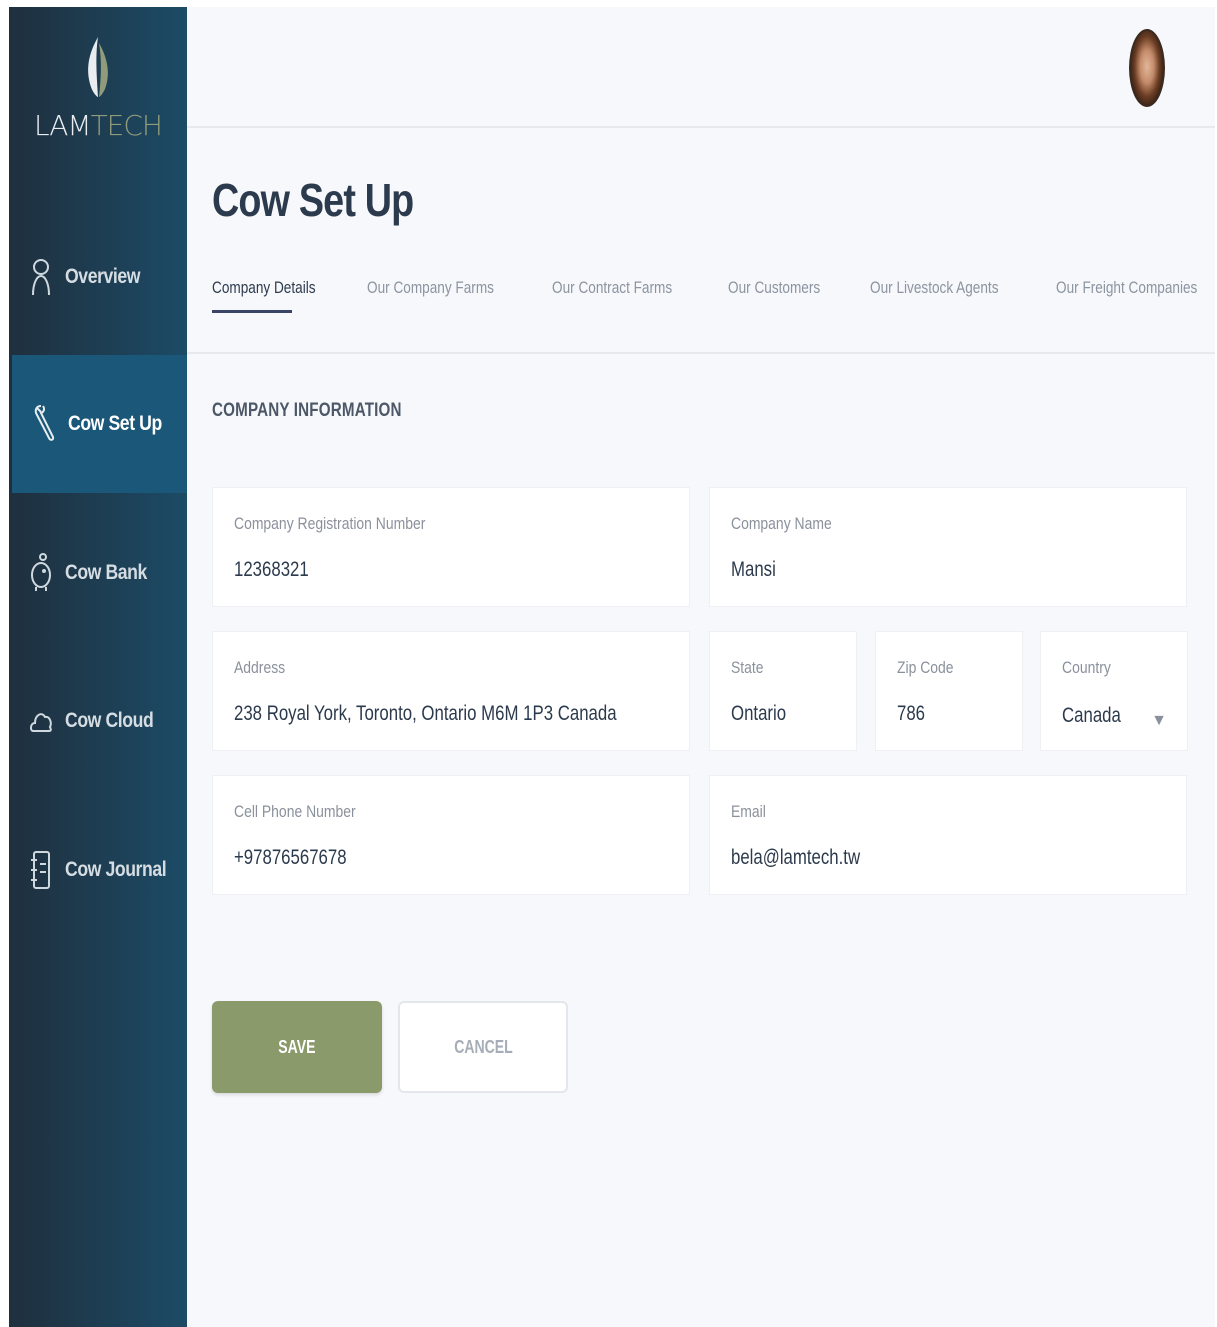  I want to click on person-icon, so click(41, 277).